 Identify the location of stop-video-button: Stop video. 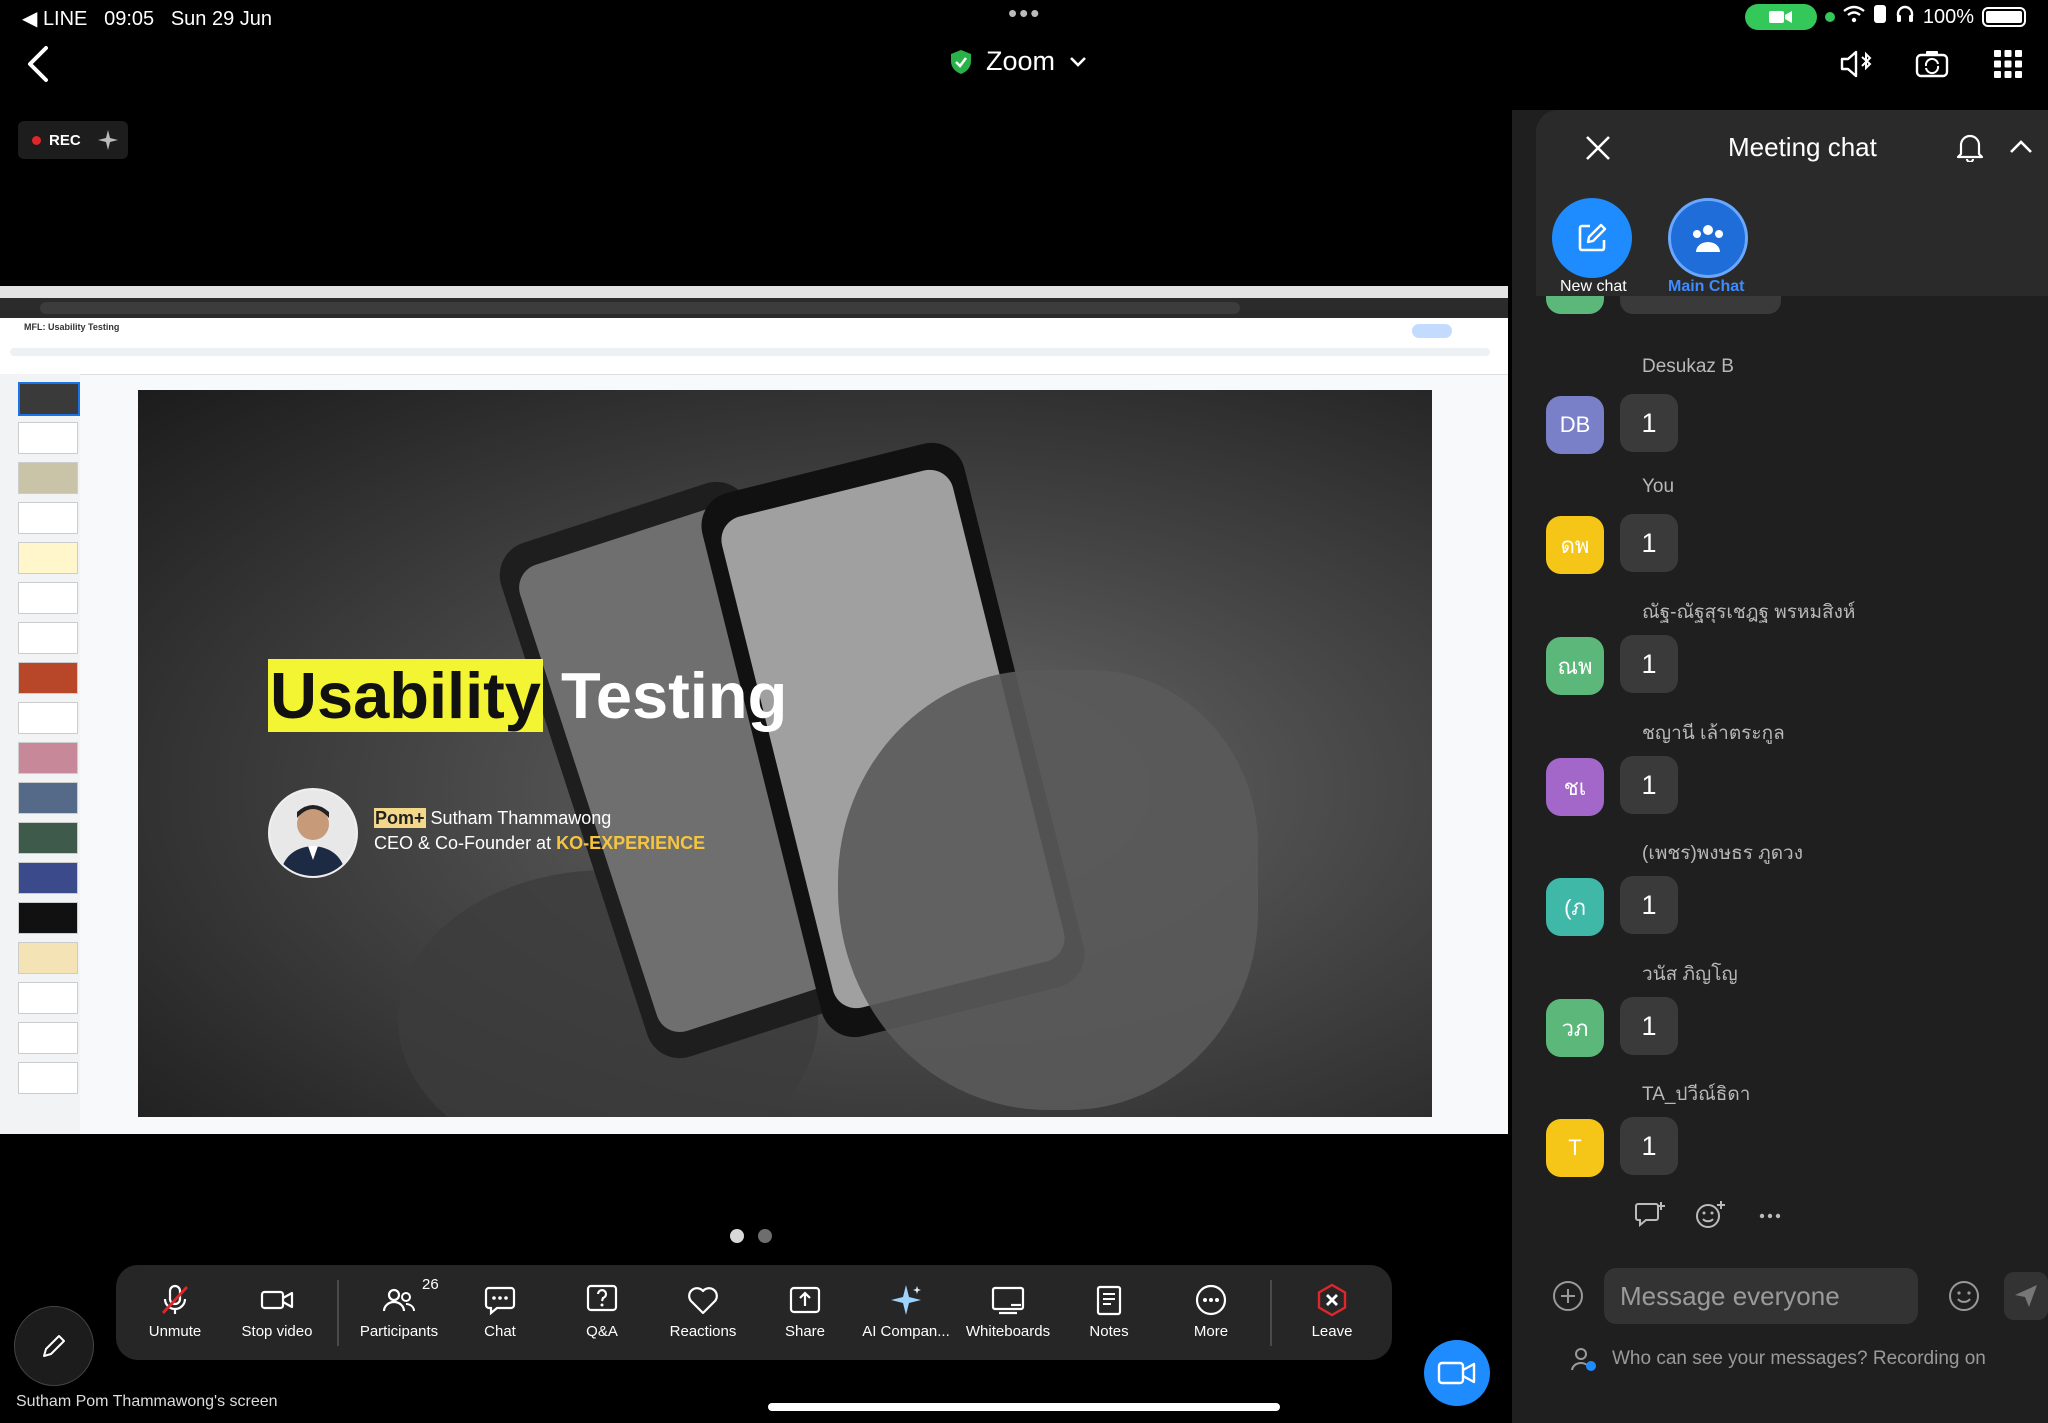
(277, 1311).